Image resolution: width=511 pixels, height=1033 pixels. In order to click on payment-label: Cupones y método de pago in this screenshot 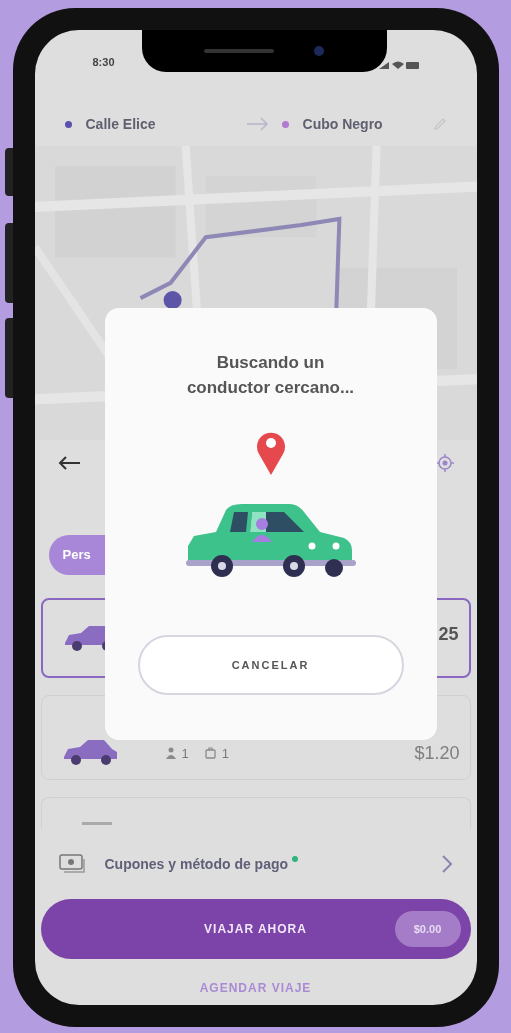, I will do `click(196, 864)`.